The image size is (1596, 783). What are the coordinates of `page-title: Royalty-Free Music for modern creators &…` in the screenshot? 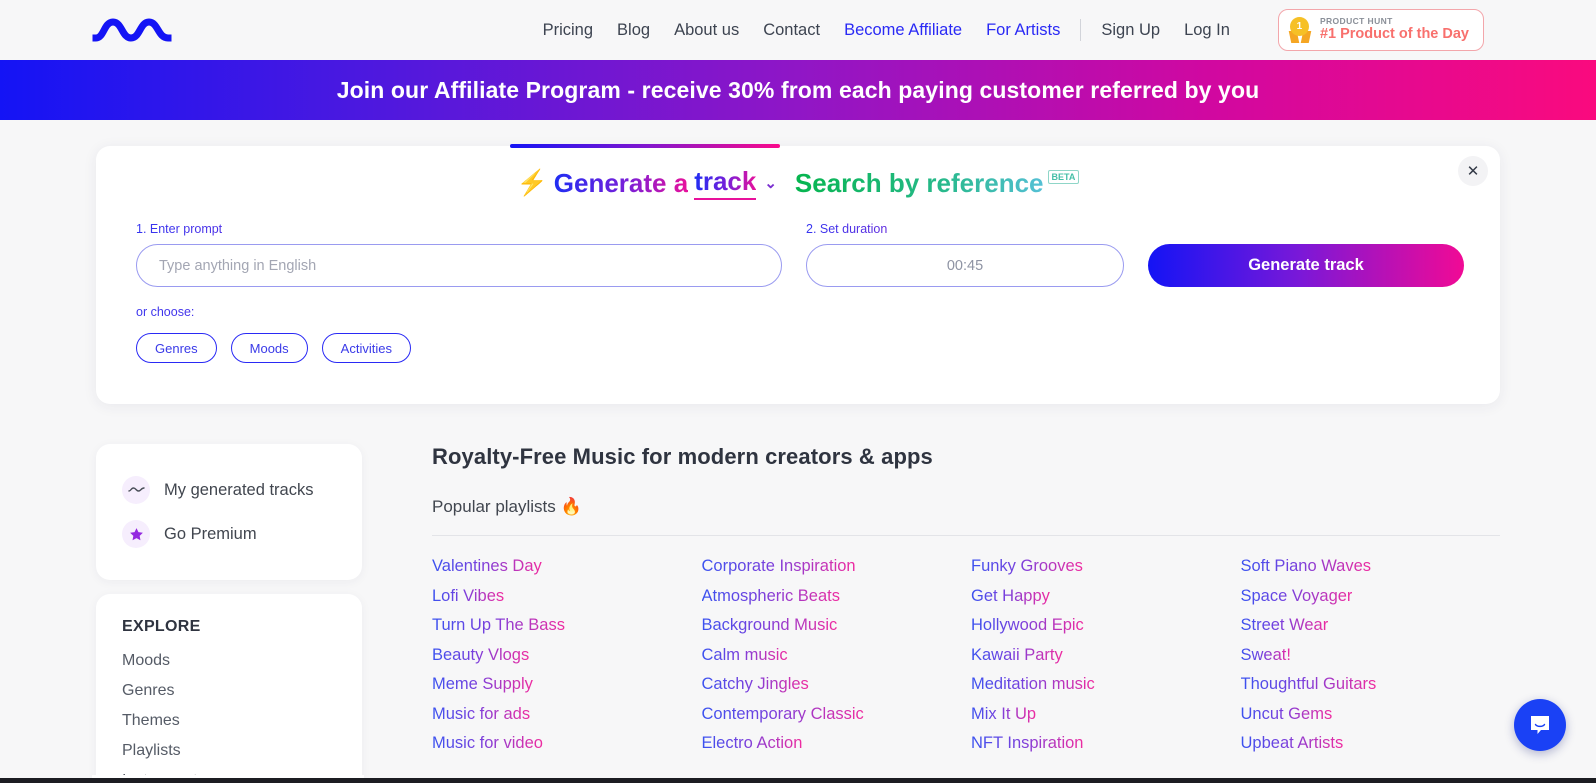 It's located at (682, 456).